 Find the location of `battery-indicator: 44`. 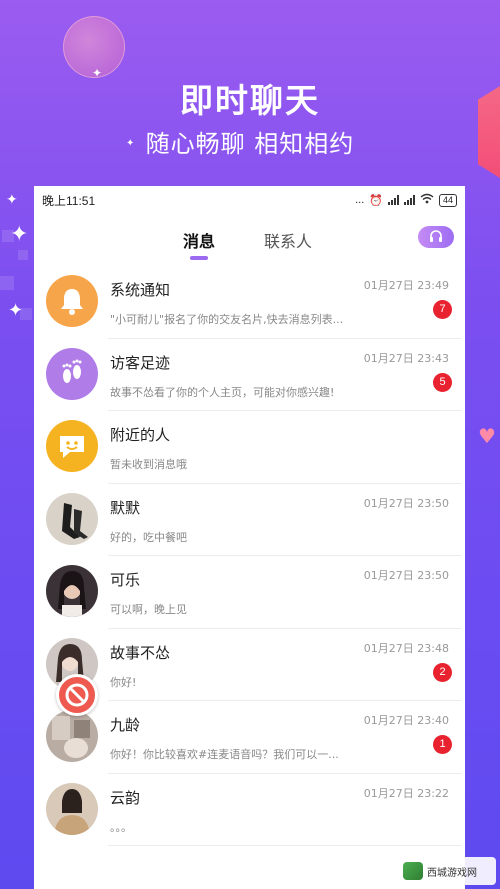

battery-indicator: 44 is located at coordinates (447, 200).